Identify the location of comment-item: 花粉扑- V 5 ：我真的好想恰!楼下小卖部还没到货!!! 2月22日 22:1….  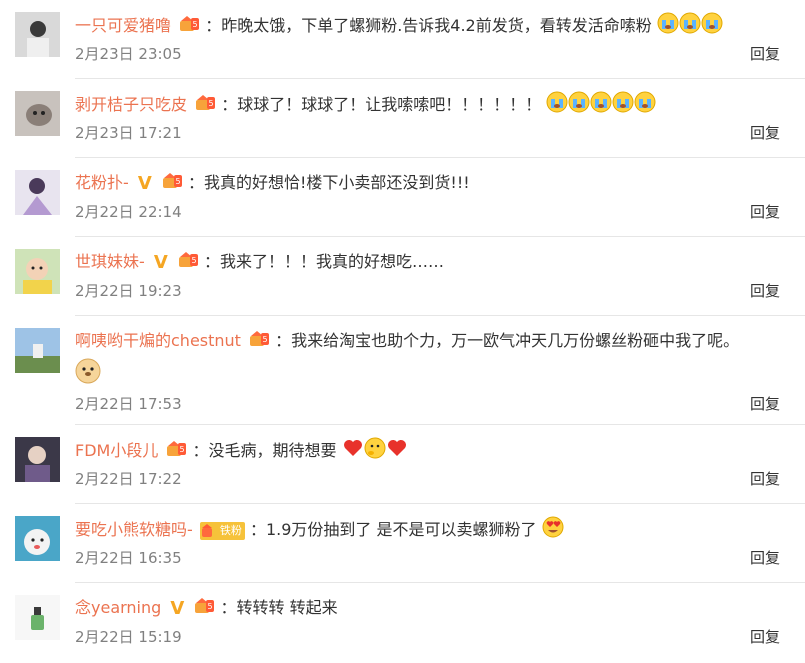
(402, 197).